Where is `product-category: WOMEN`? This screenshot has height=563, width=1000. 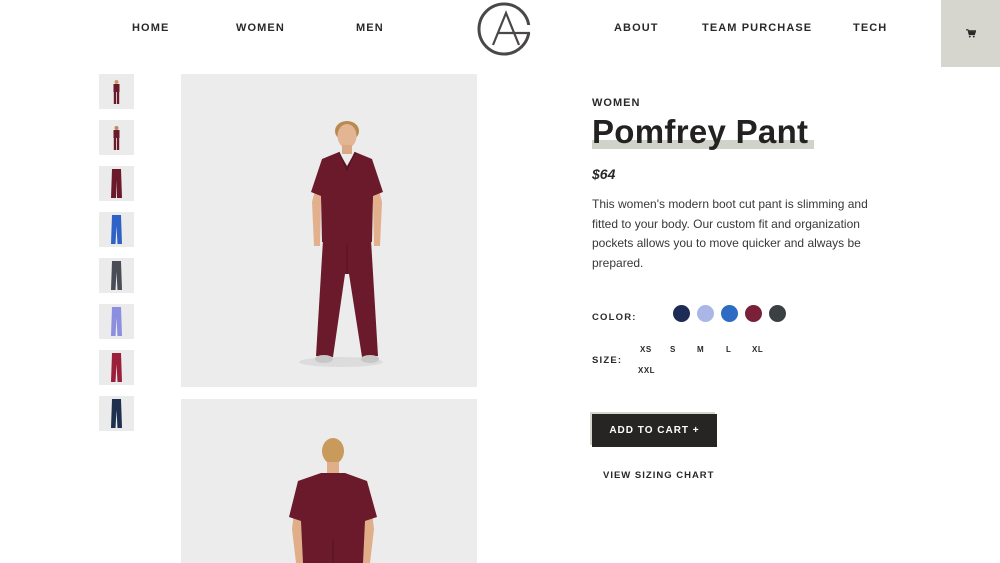
product-category: WOMEN is located at coordinates (616, 103).